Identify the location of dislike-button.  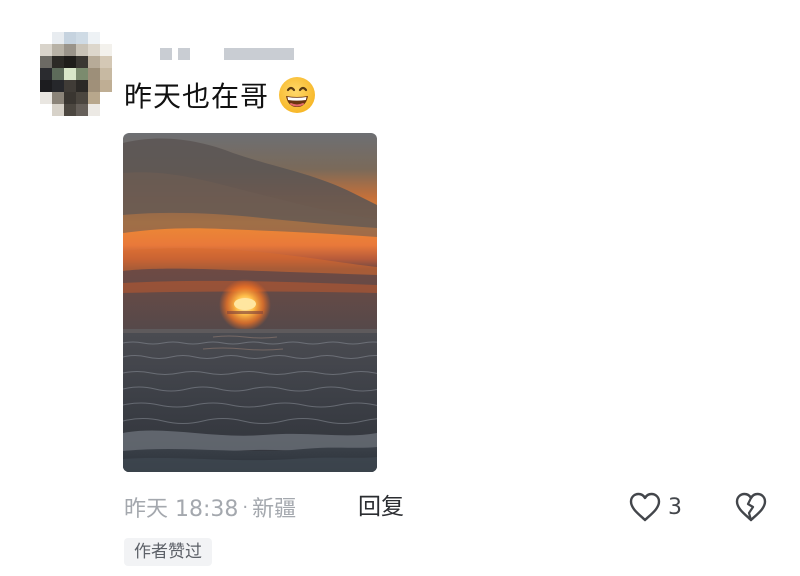
(751, 508).